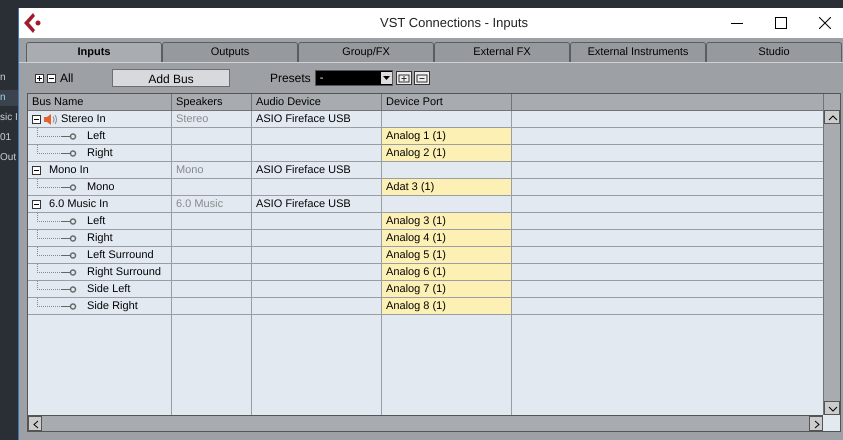 This screenshot has height=440, width=843. What do you see at coordinates (83, 119) in the screenshot?
I see `bus-name: Stereo In` at bounding box center [83, 119].